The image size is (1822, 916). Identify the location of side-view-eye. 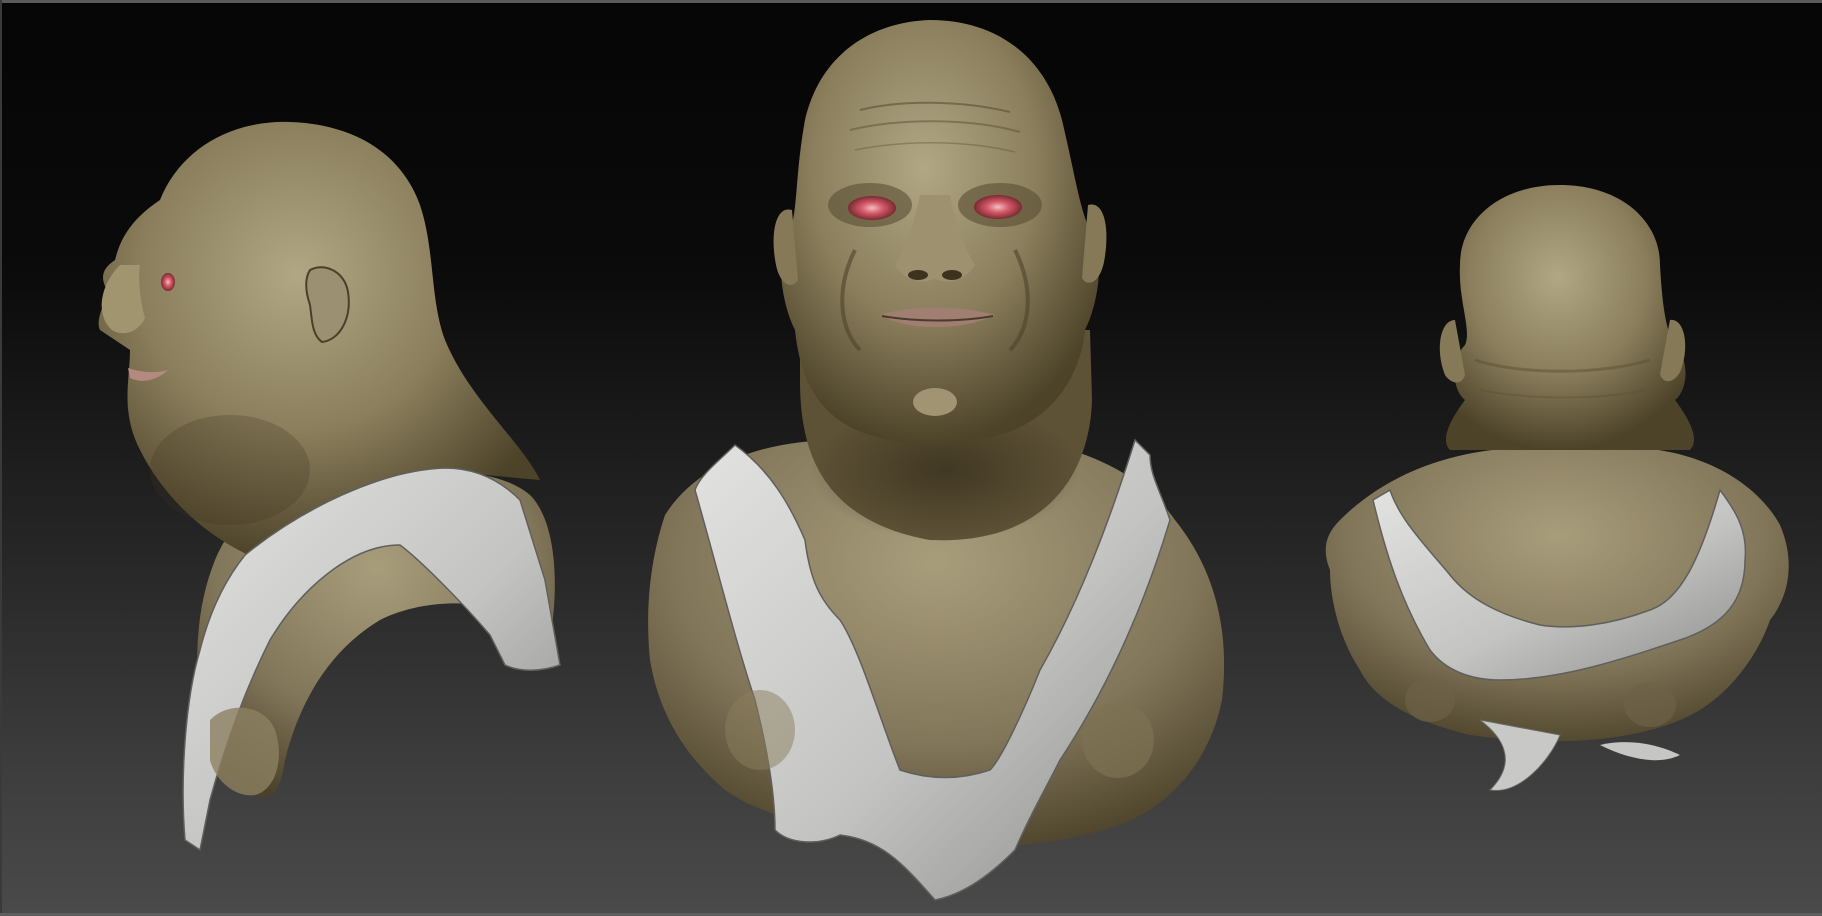
(168, 282).